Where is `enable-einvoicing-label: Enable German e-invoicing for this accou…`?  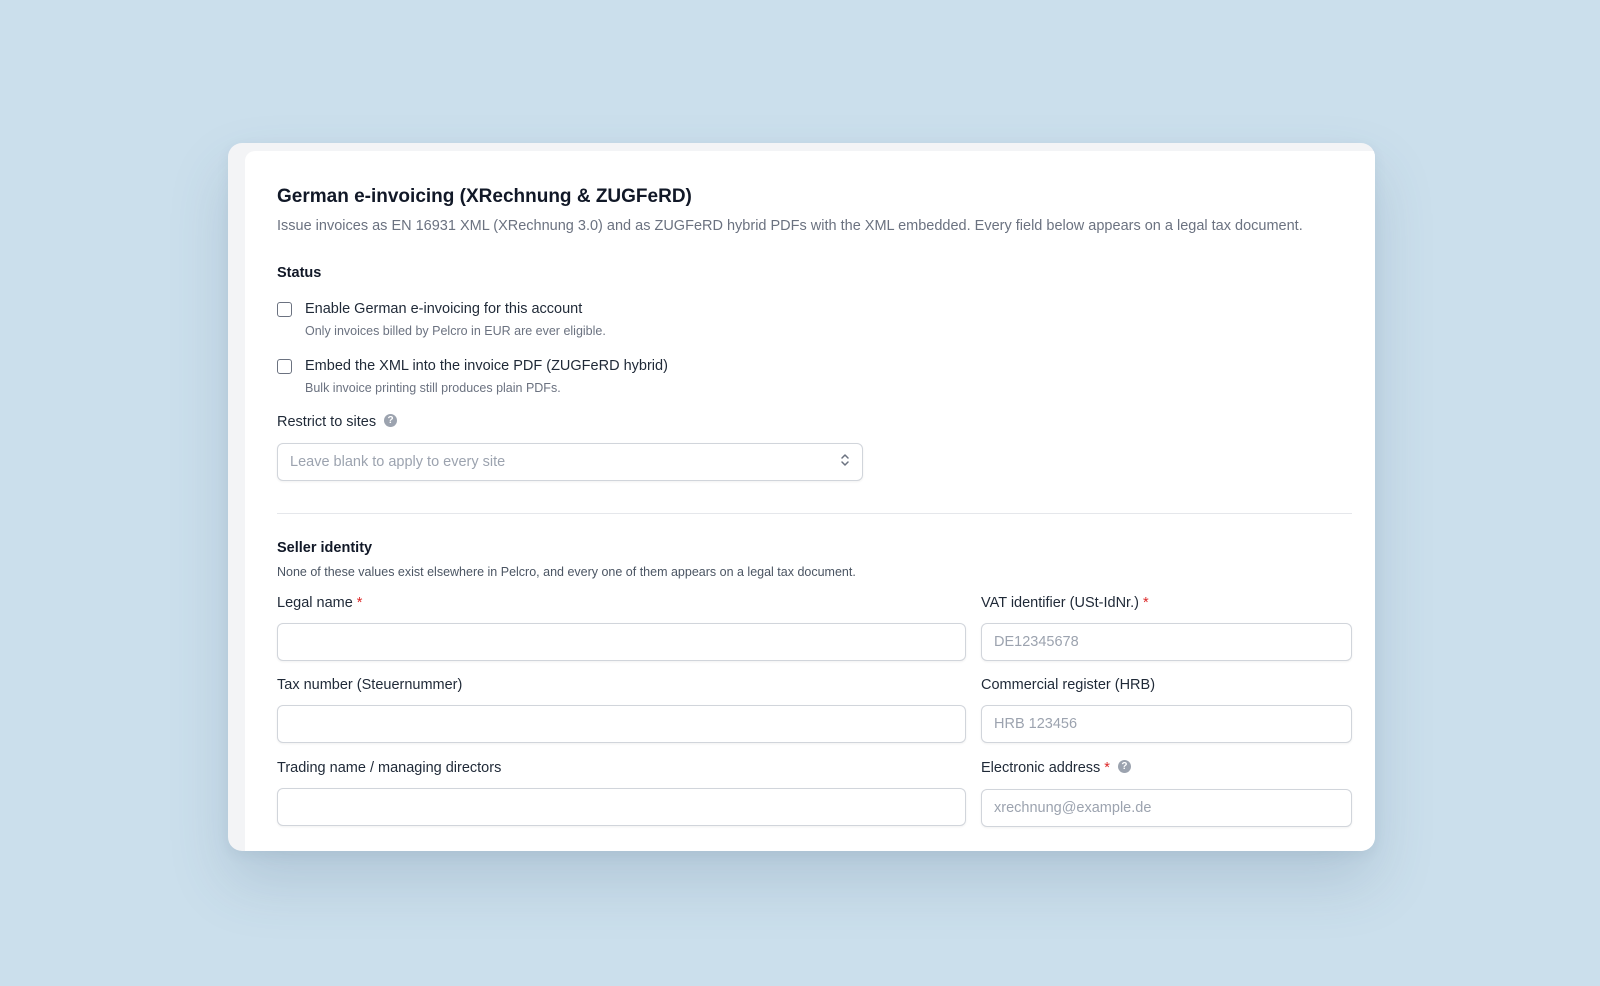
enable-einvoicing-label: Enable German e-invoicing for this accou… is located at coordinates (455, 309).